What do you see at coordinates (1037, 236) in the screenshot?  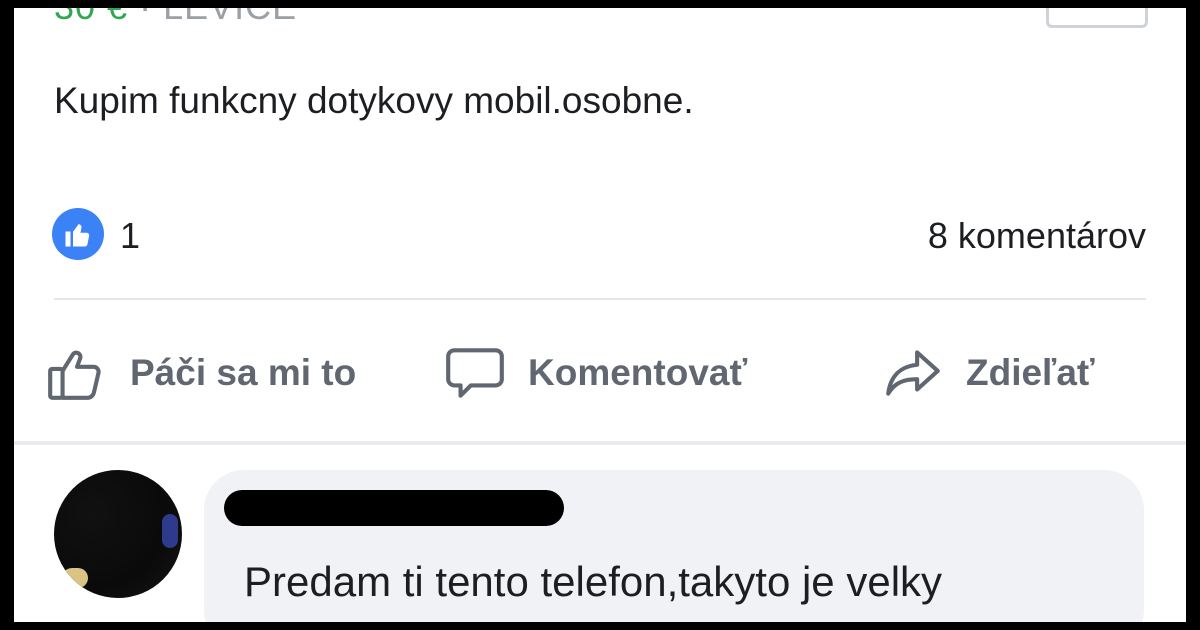 I see `comments-count: 8 komentárov` at bounding box center [1037, 236].